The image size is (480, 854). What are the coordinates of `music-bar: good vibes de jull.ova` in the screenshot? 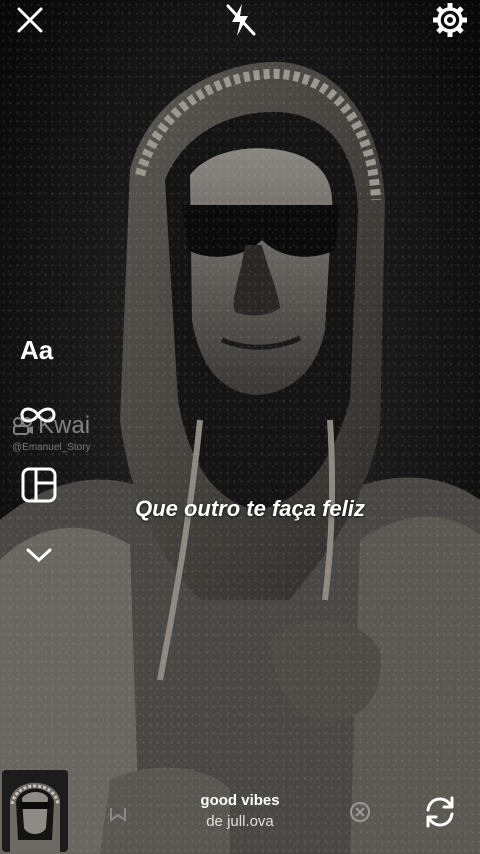 It's located at (240, 809).